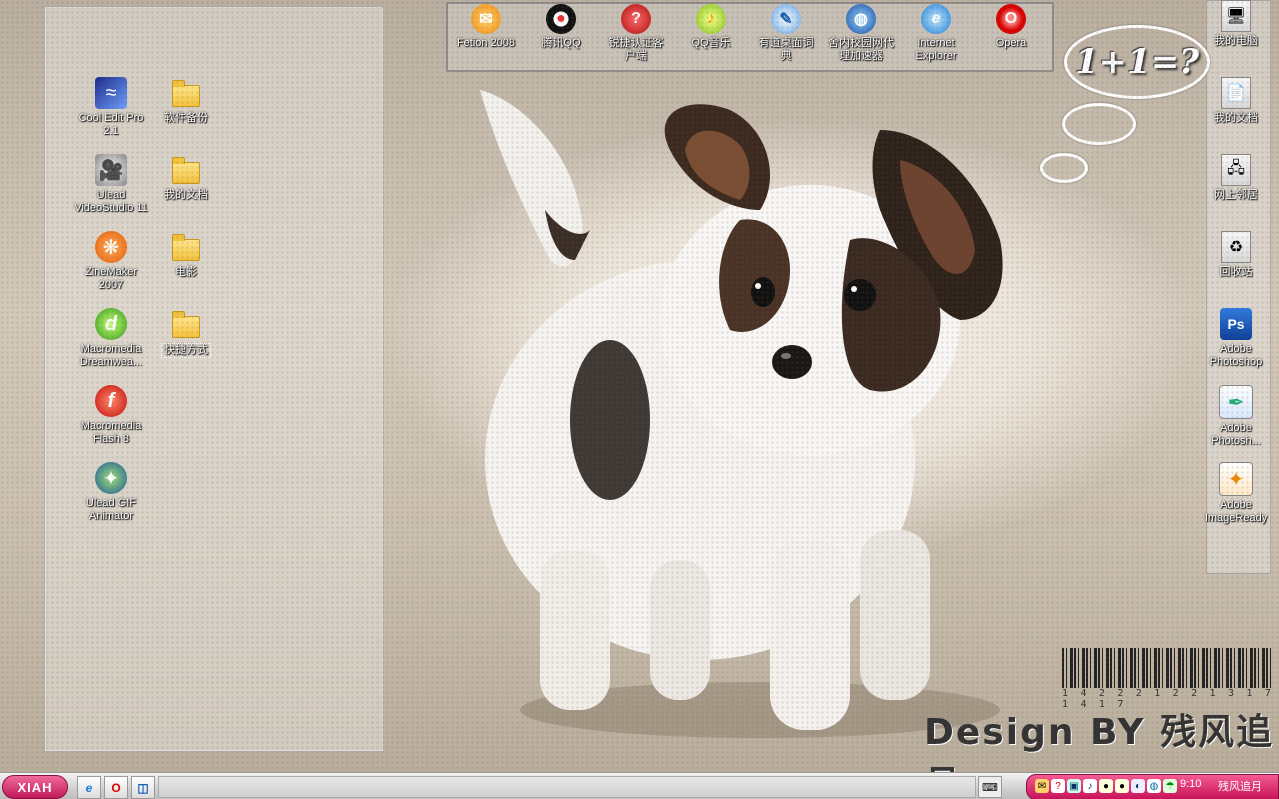 The height and width of the screenshot is (799, 1279). Describe the element at coordinates (1090, 786) in the screenshot. I see `tray-speaker-icon: ♪` at that location.